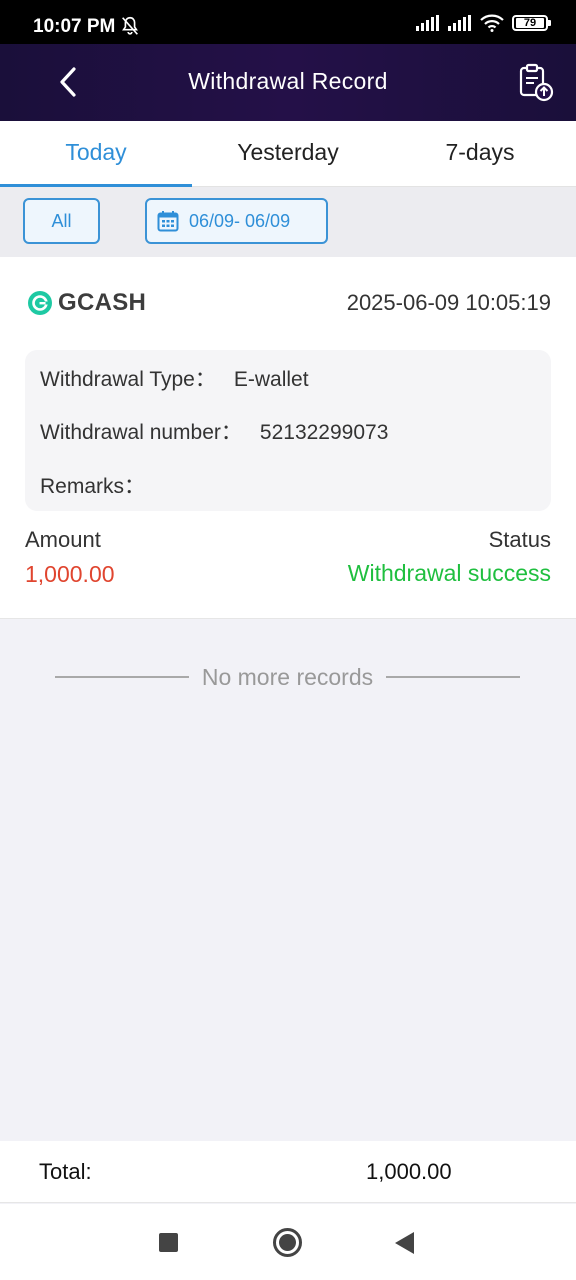  What do you see at coordinates (40, 303) in the screenshot?
I see `gcash-icon` at bounding box center [40, 303].